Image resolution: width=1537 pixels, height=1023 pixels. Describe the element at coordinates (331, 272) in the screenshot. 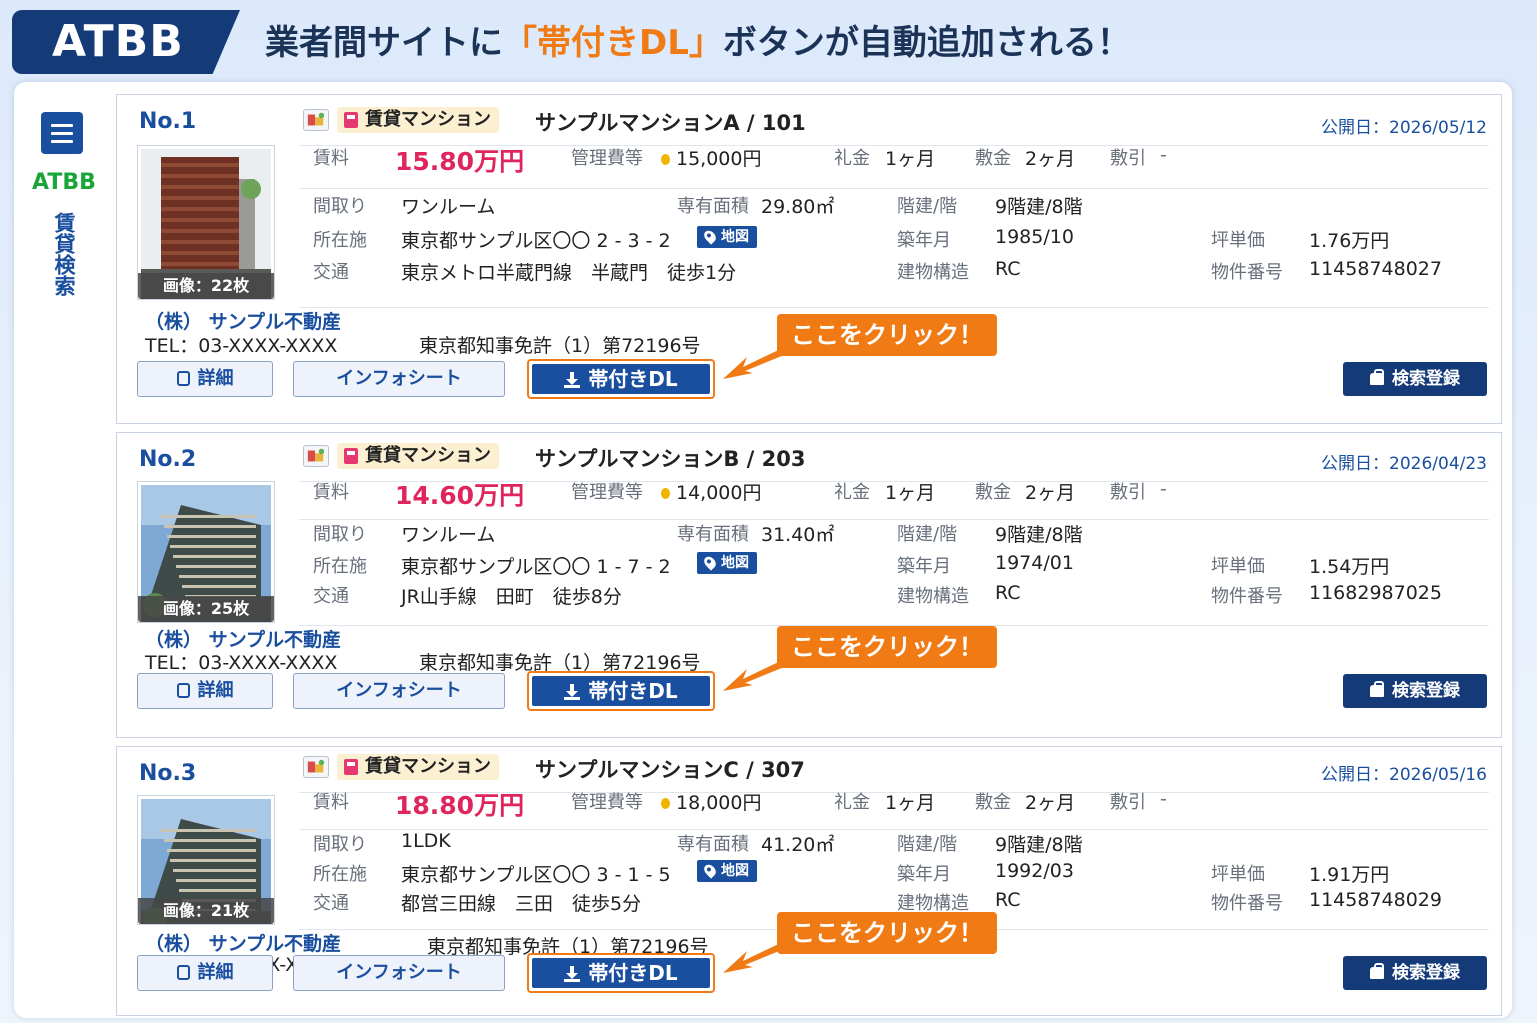

I see `transport-label: 交通` at that location.